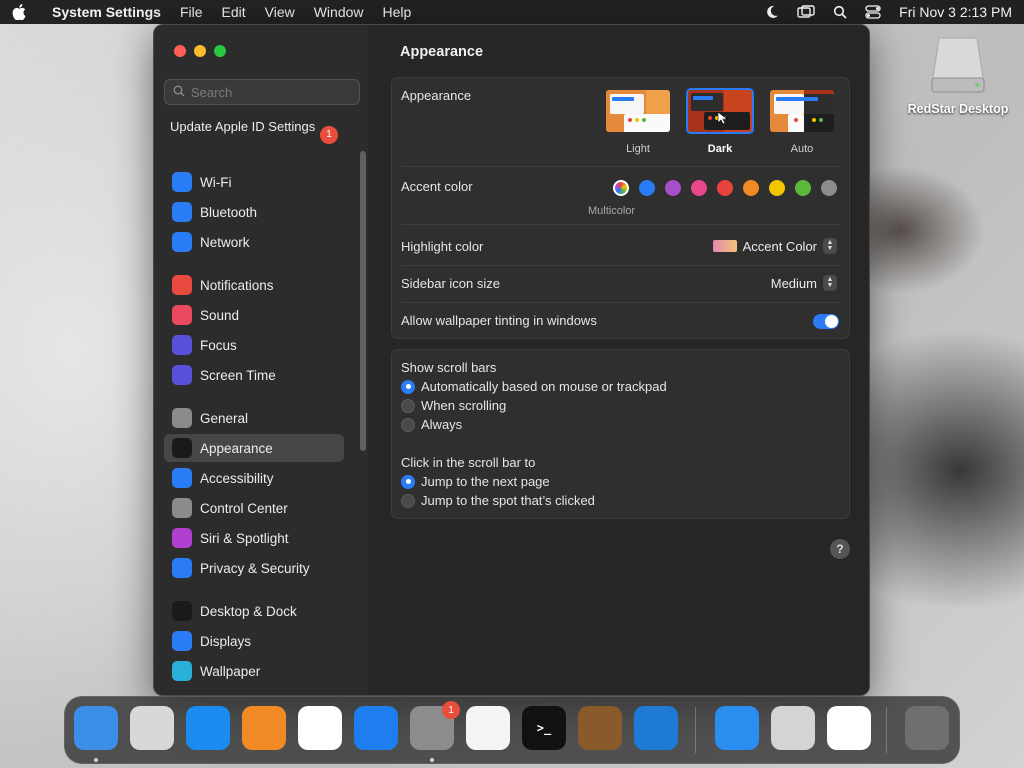  Describe the element at coordinates (339, 12) in the screenshot. I see `menu-window: Window` at that location.